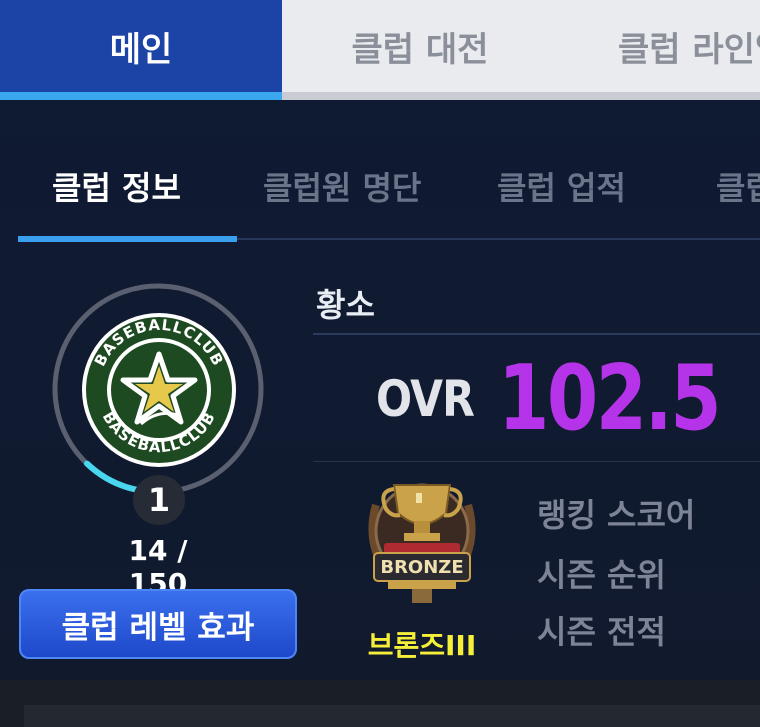 This screenshot has height=727, width=760. Describe the element at coordinates (342, 188) in the screenshot. I see `sub-tab-club-members: 클럽원 명단` at that location.